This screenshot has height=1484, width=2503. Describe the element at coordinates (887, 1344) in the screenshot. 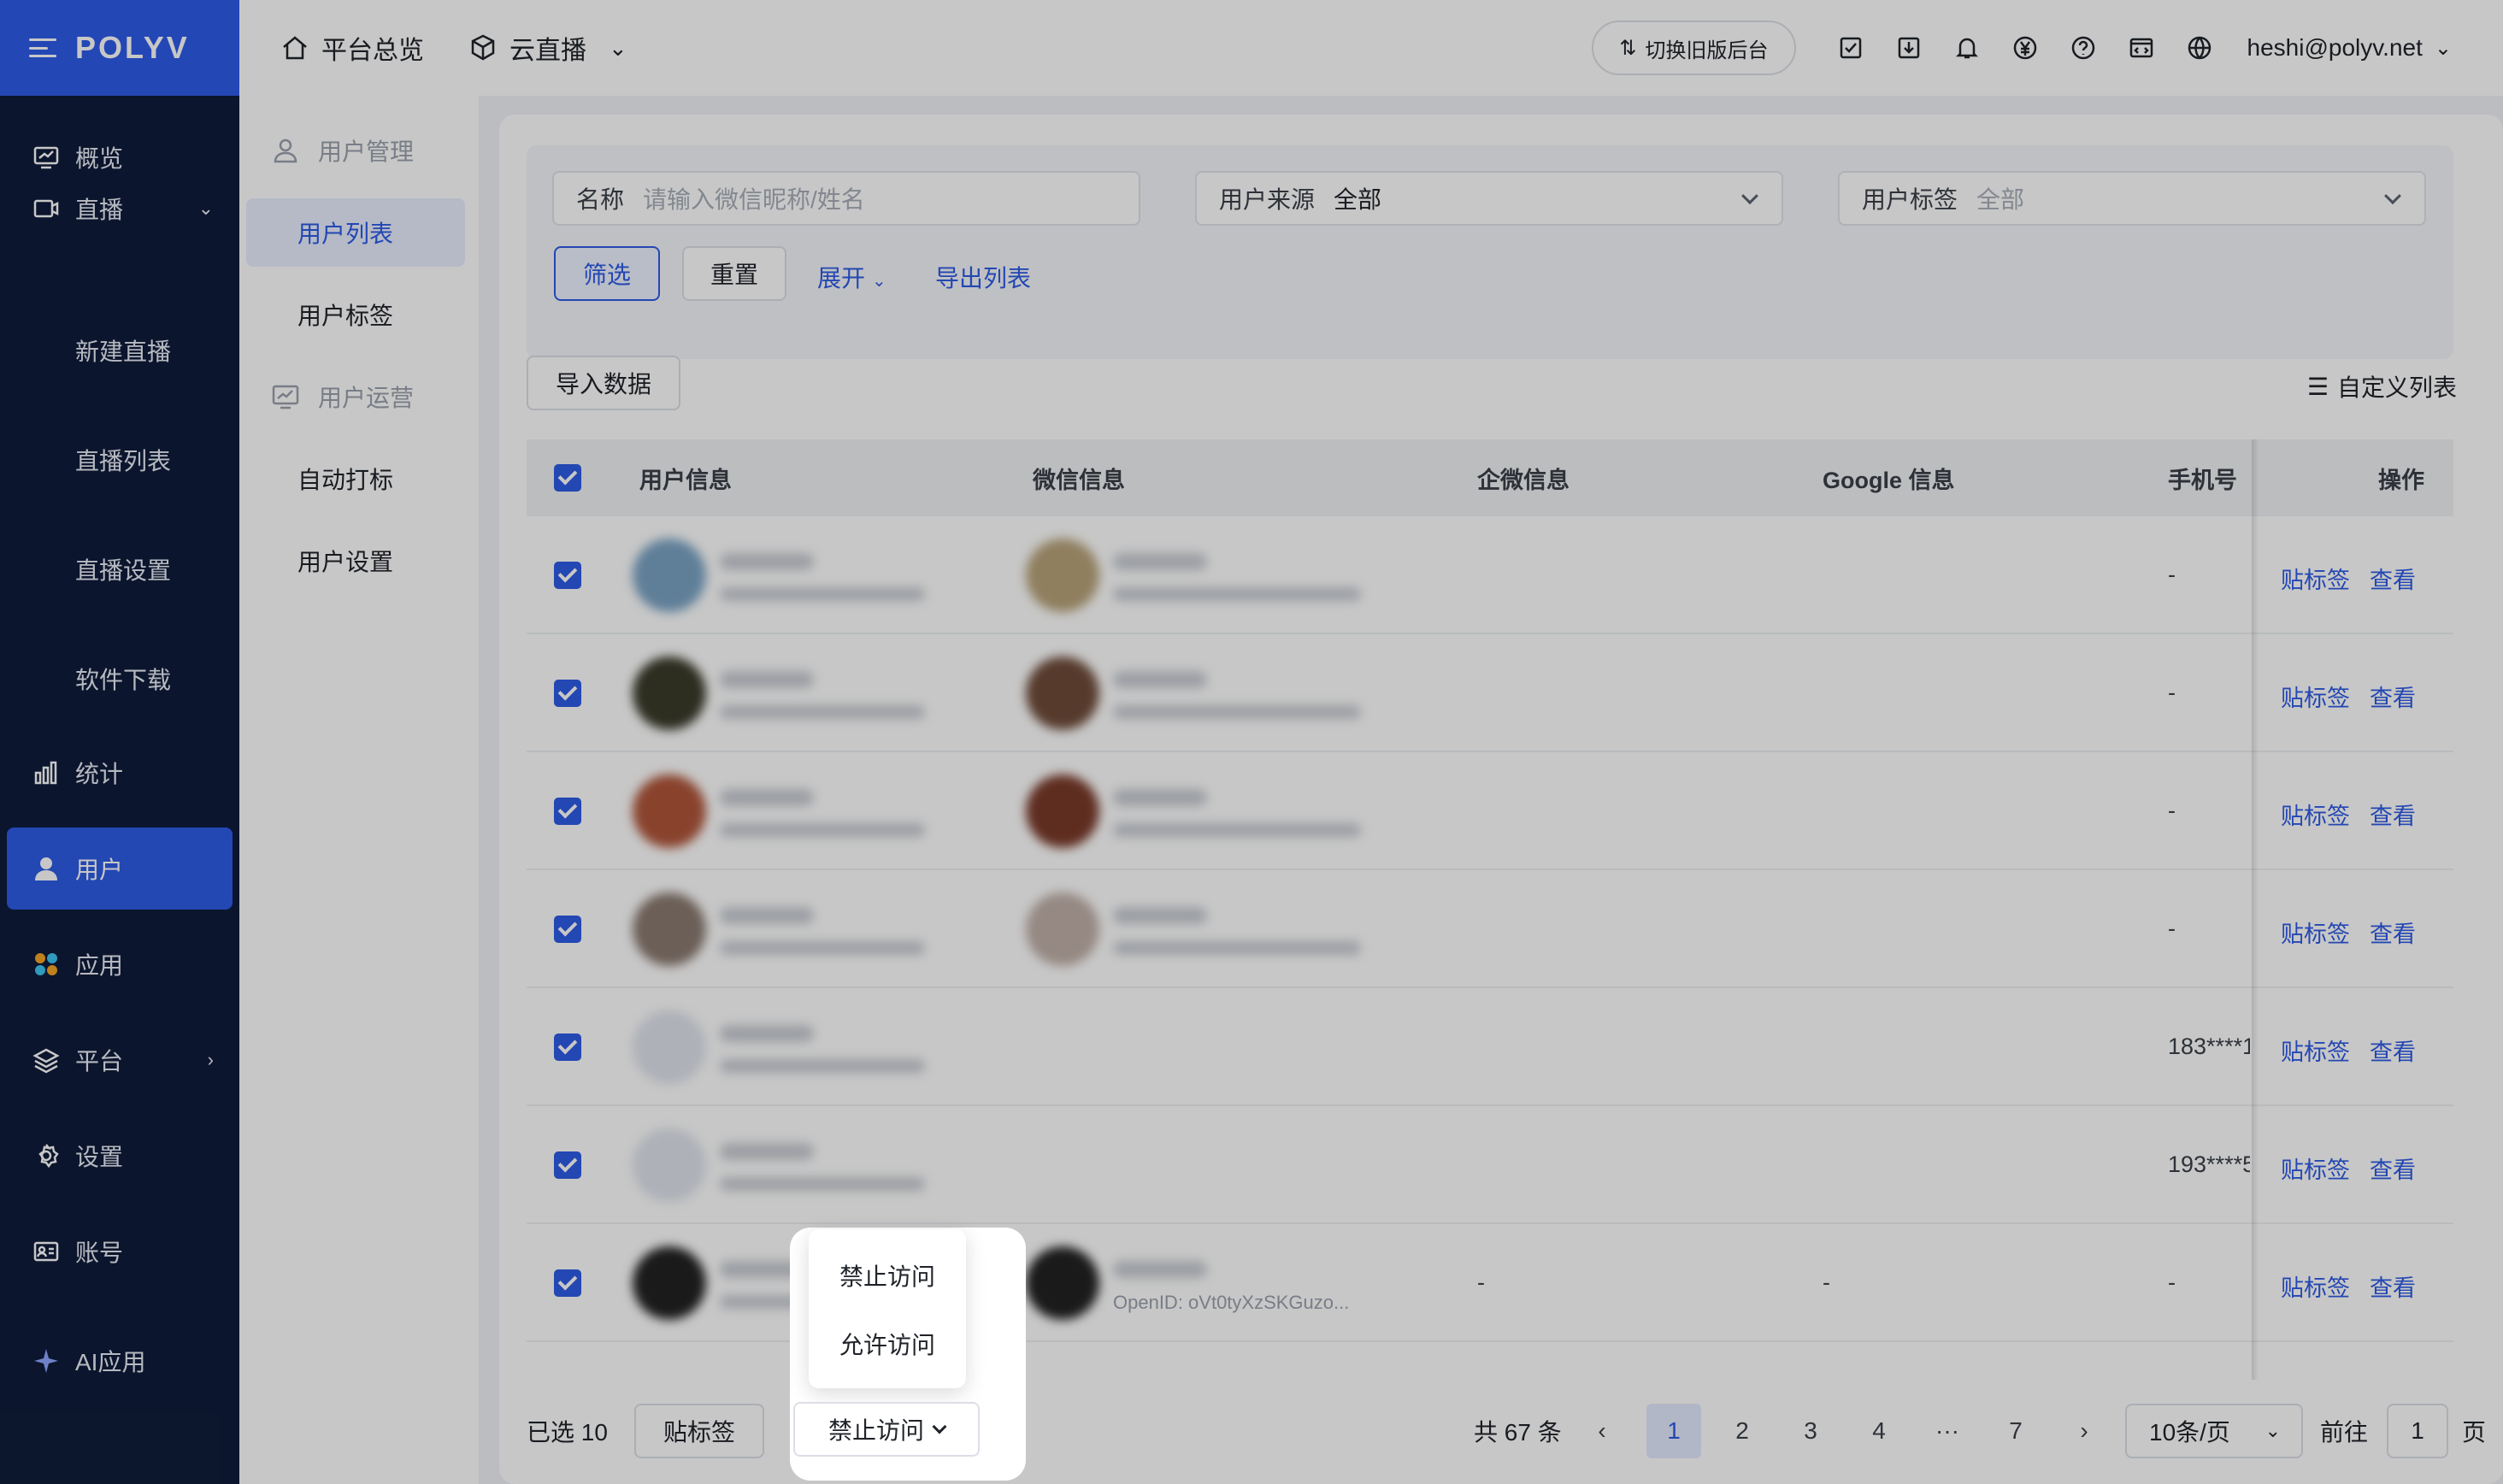

I see `option-allow-access: 允许访问` at that location.